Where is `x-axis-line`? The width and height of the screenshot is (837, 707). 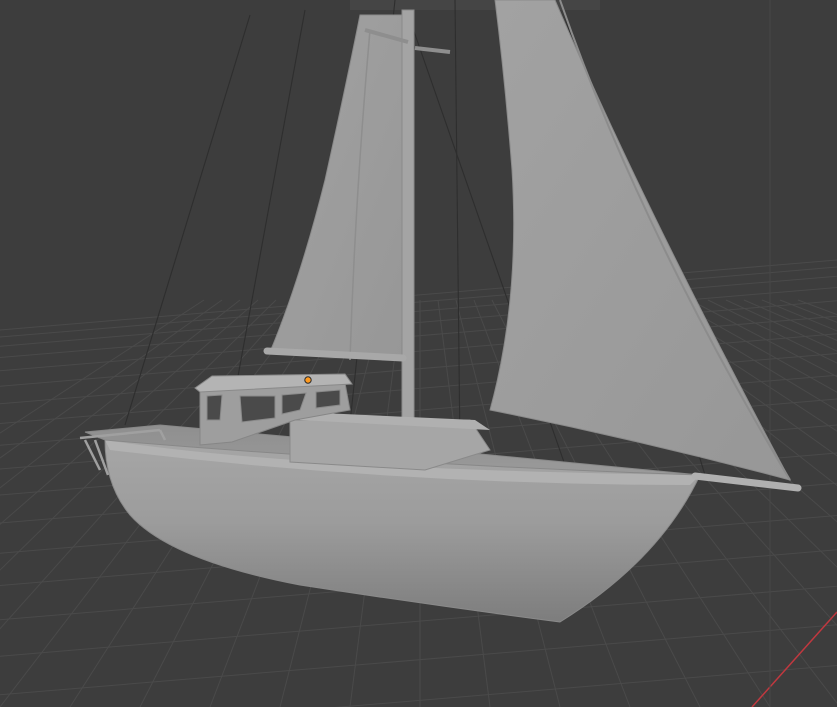 x-axis-line is located at coordinates (794, 659).